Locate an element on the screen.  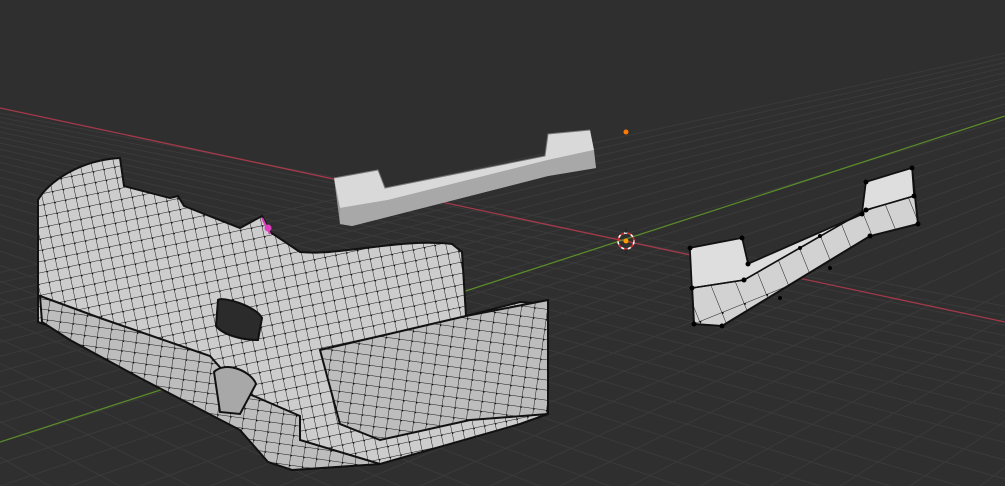
side-skirt-solid-object is located at coordinates (464, 177).